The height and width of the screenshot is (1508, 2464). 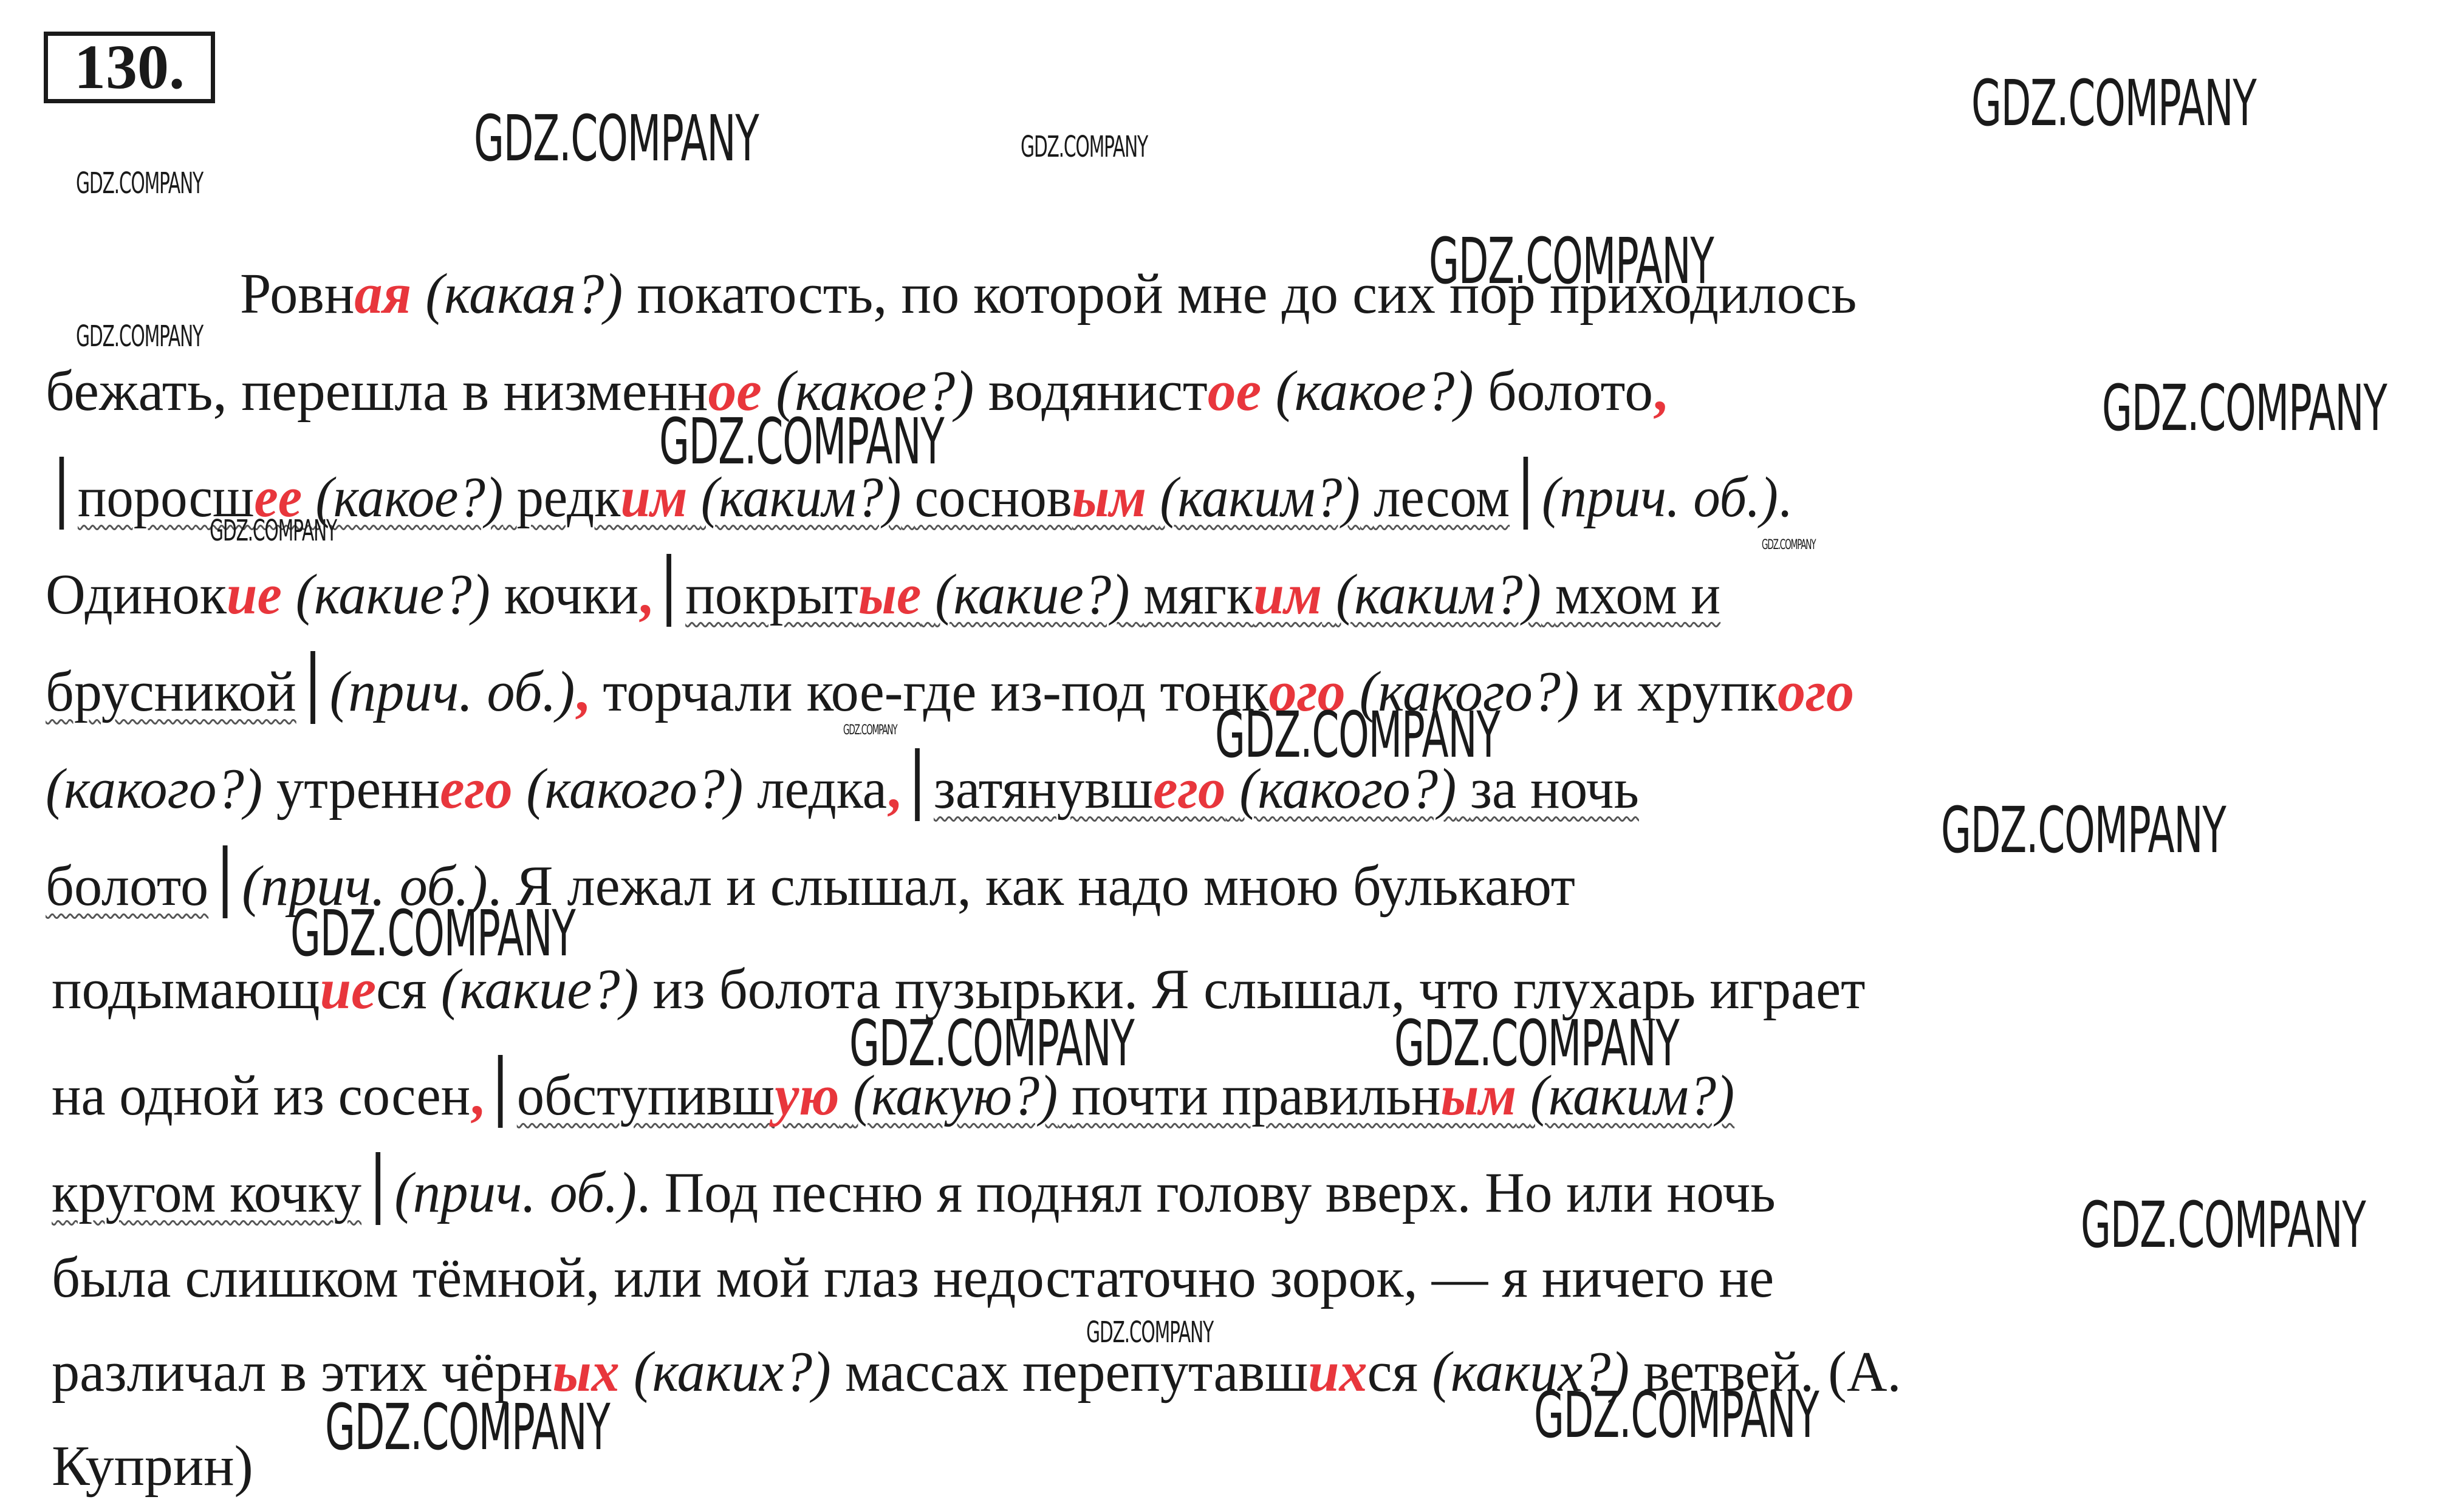 What do you see at coordinates (476, 789) in the screenshot?
I see `ending: его` at bounding box center [476, 789].